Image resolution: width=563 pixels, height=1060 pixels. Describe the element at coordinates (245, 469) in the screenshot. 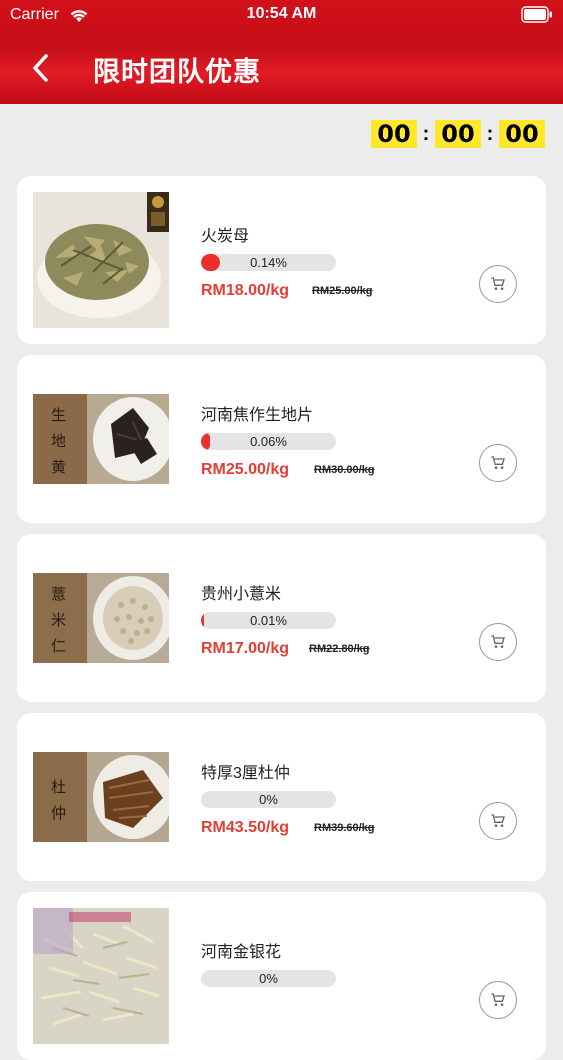

I see `sale-price: RM25.00/kg` at that location.